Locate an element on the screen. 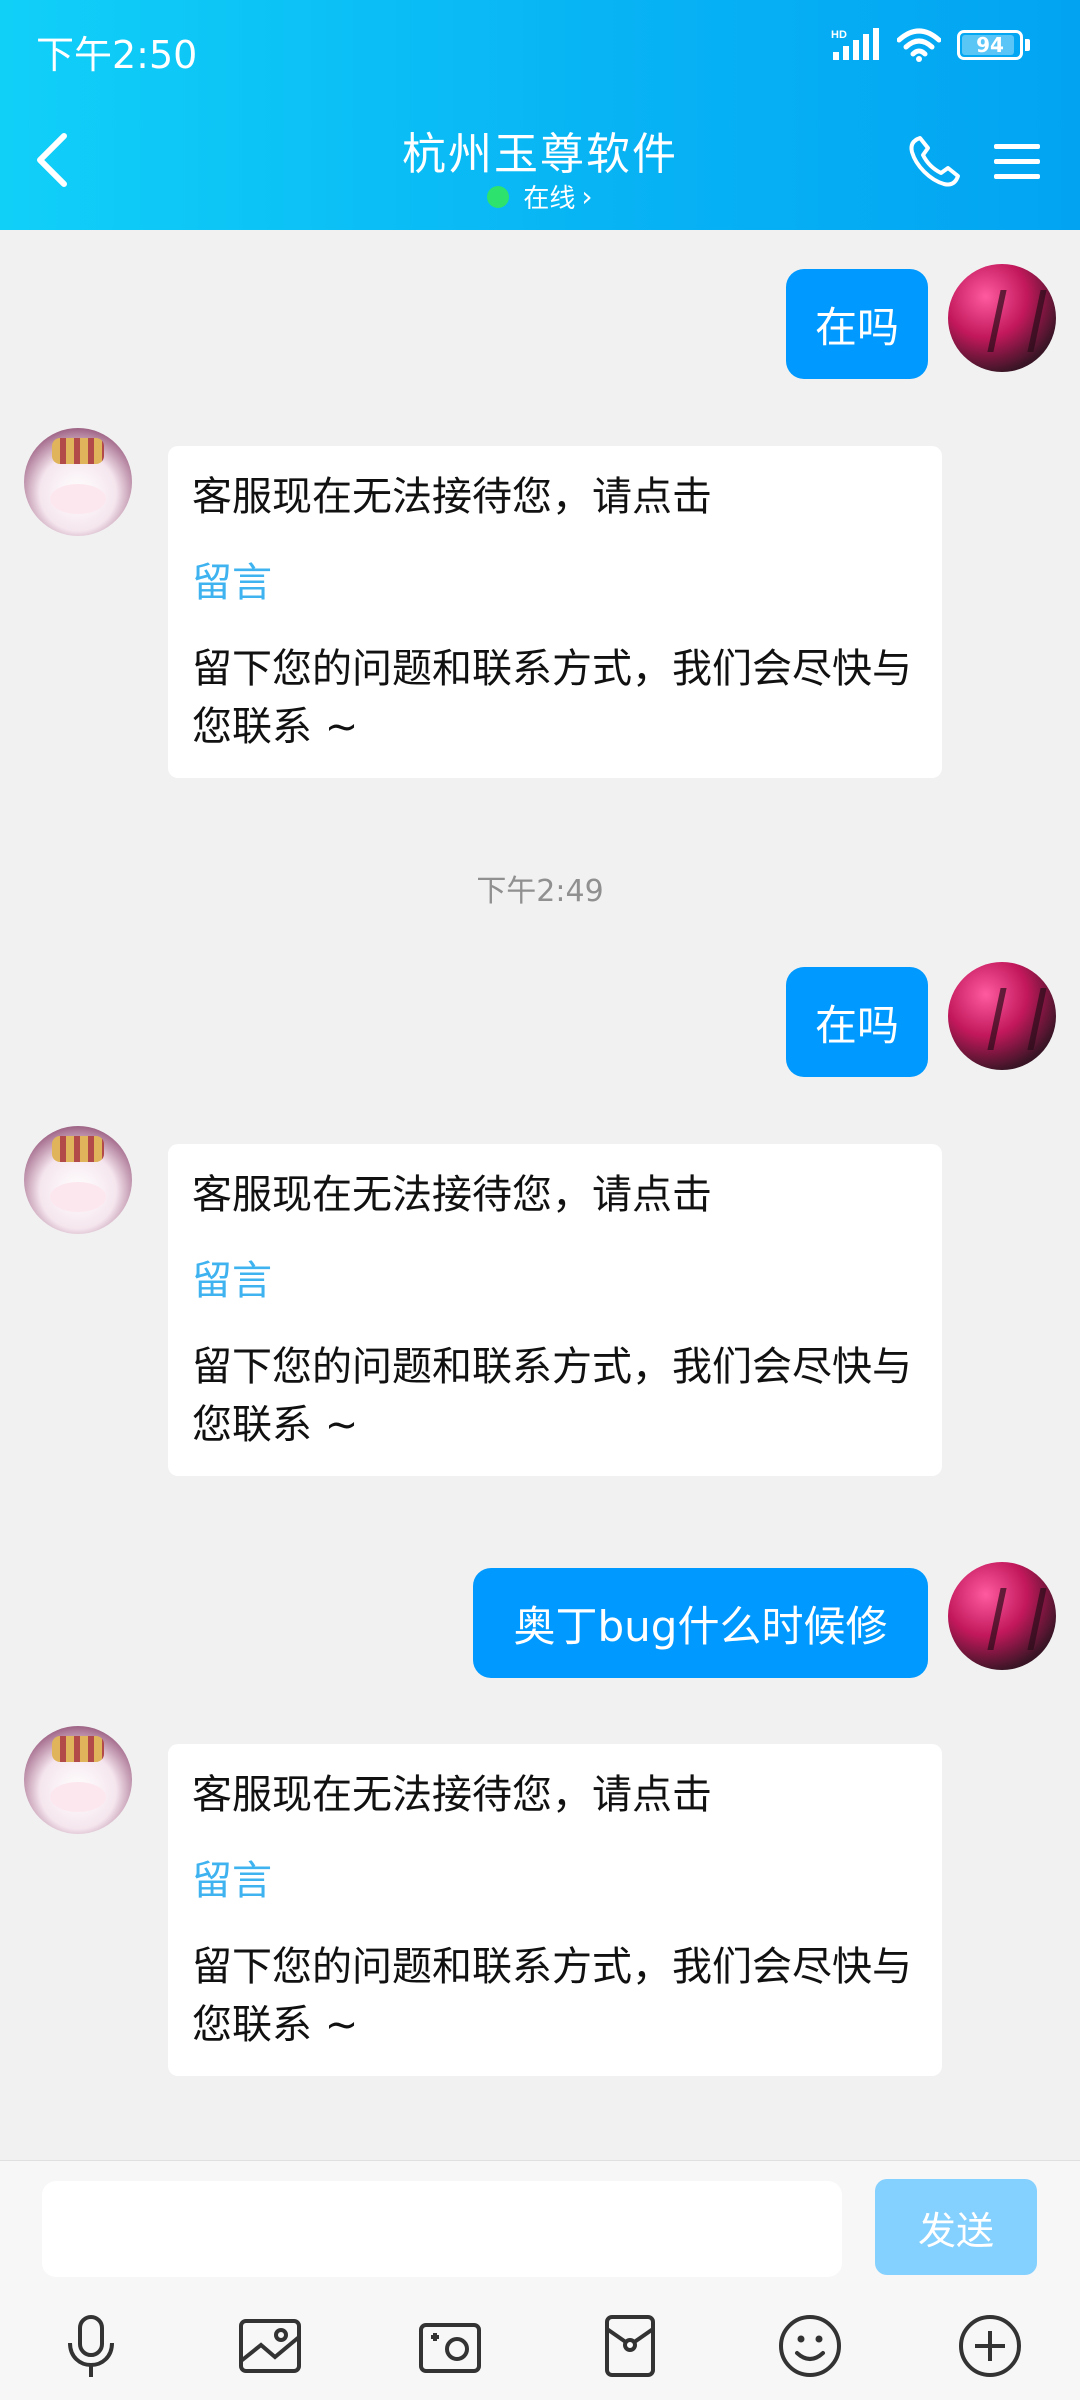 The height and width of the screenshot is (2400, 1080). outgoing-message-bubble: 奥丁bug什么时候修 is located at coordinates (700, 1623).